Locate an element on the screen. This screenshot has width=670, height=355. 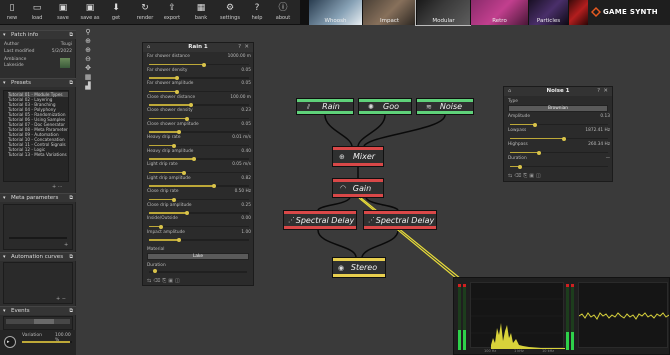
vu-meter-left is located at coordinates (459, 317).